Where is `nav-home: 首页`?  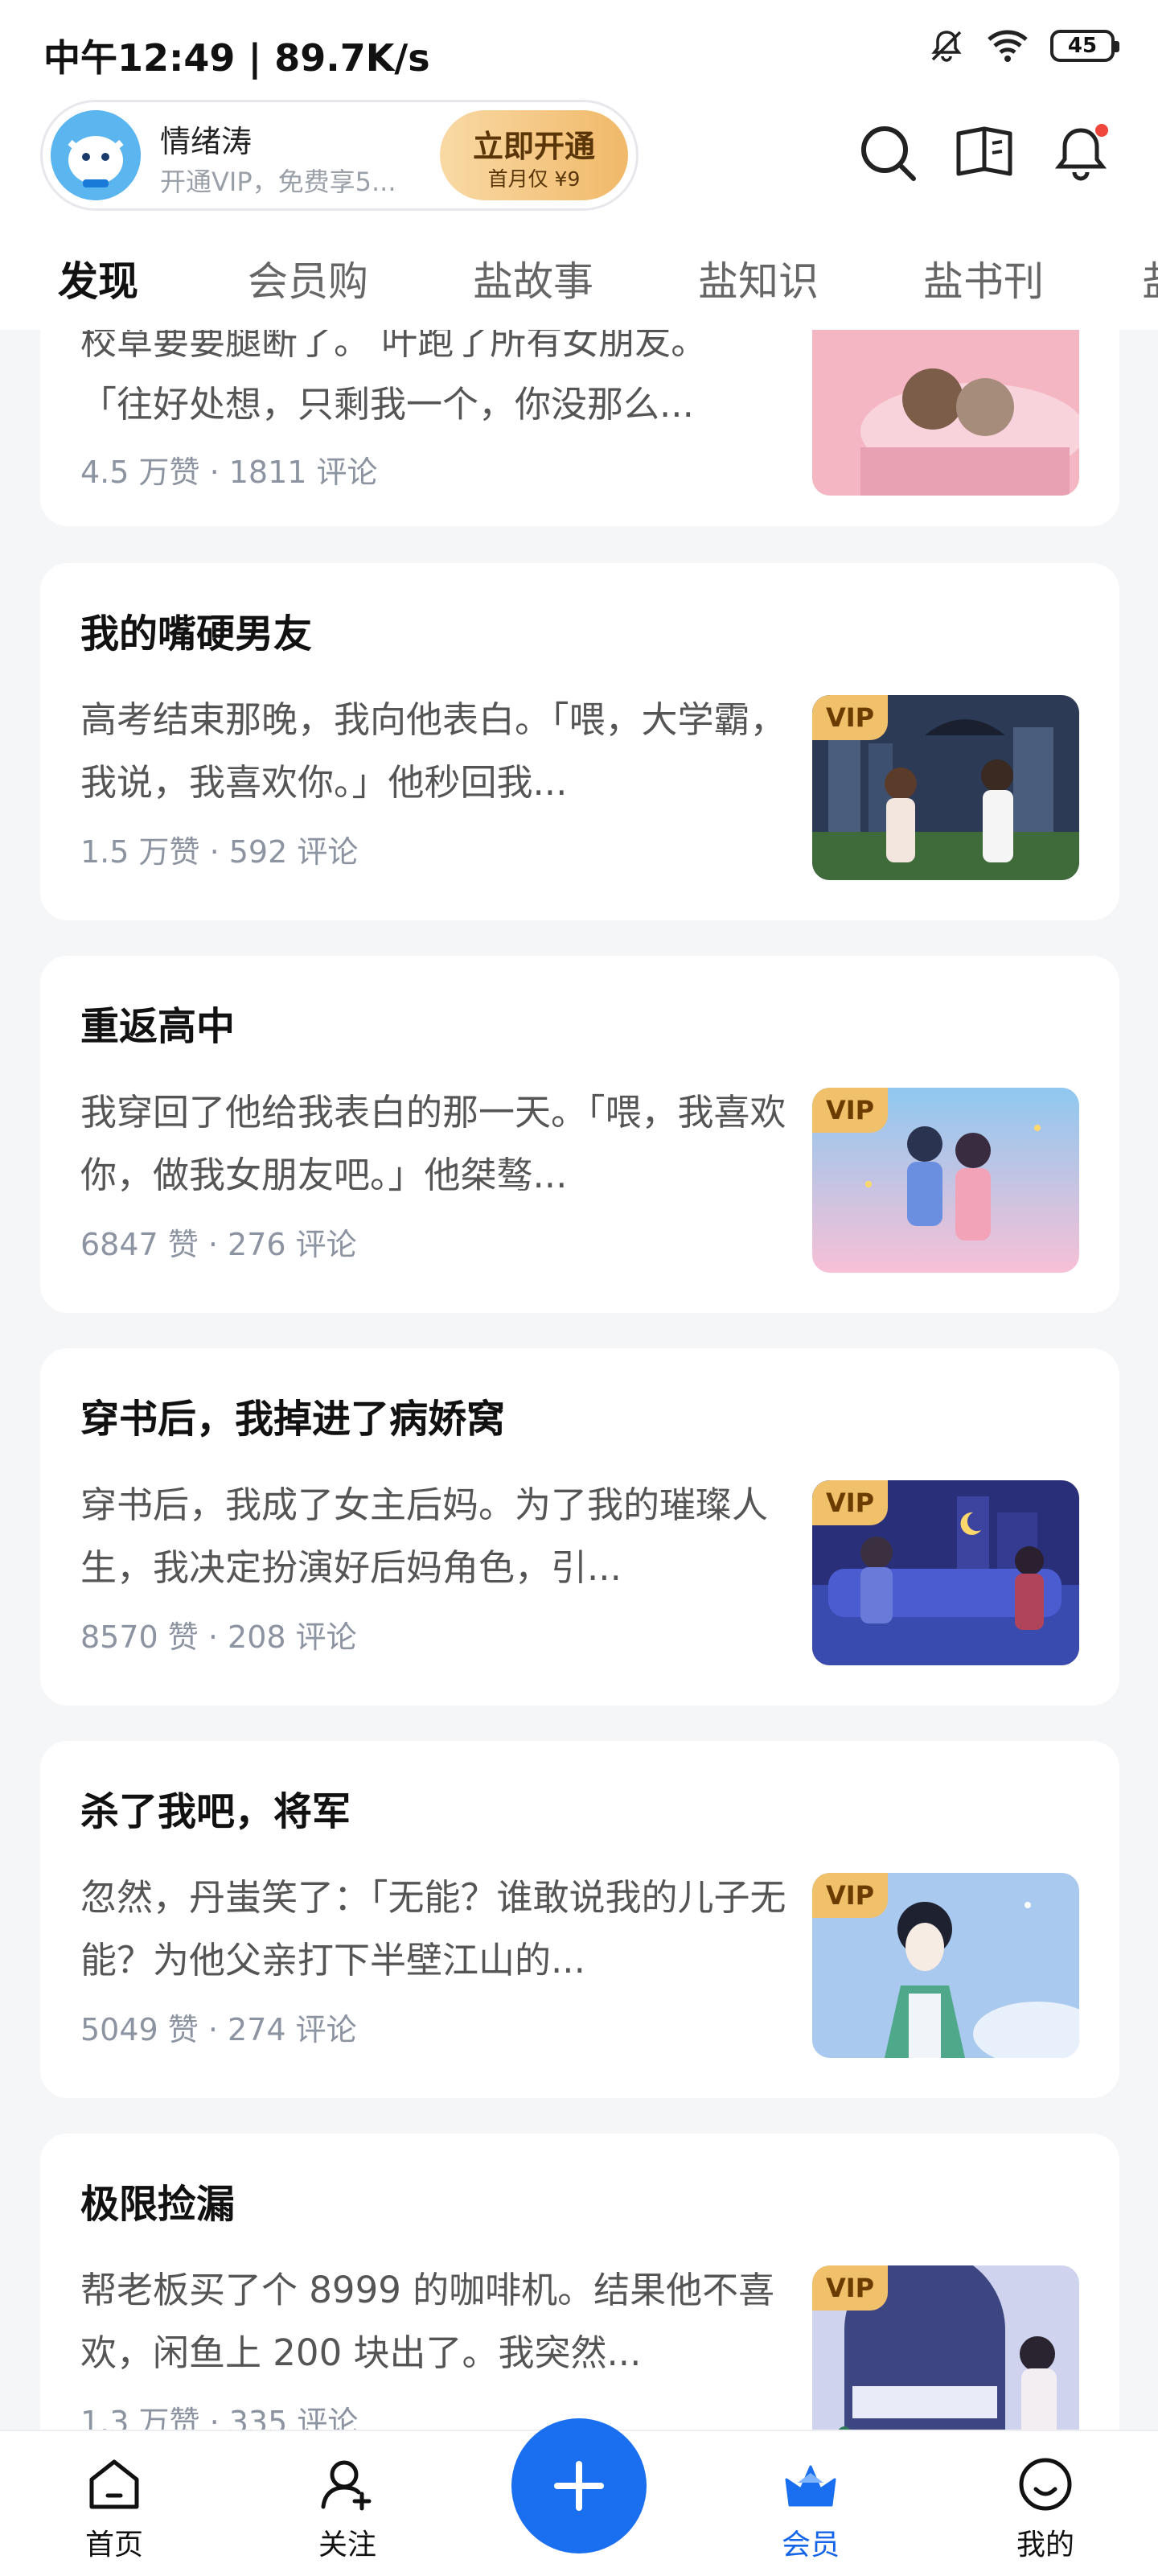 nav-home: 首页 is located at coordinates (114, 2509).